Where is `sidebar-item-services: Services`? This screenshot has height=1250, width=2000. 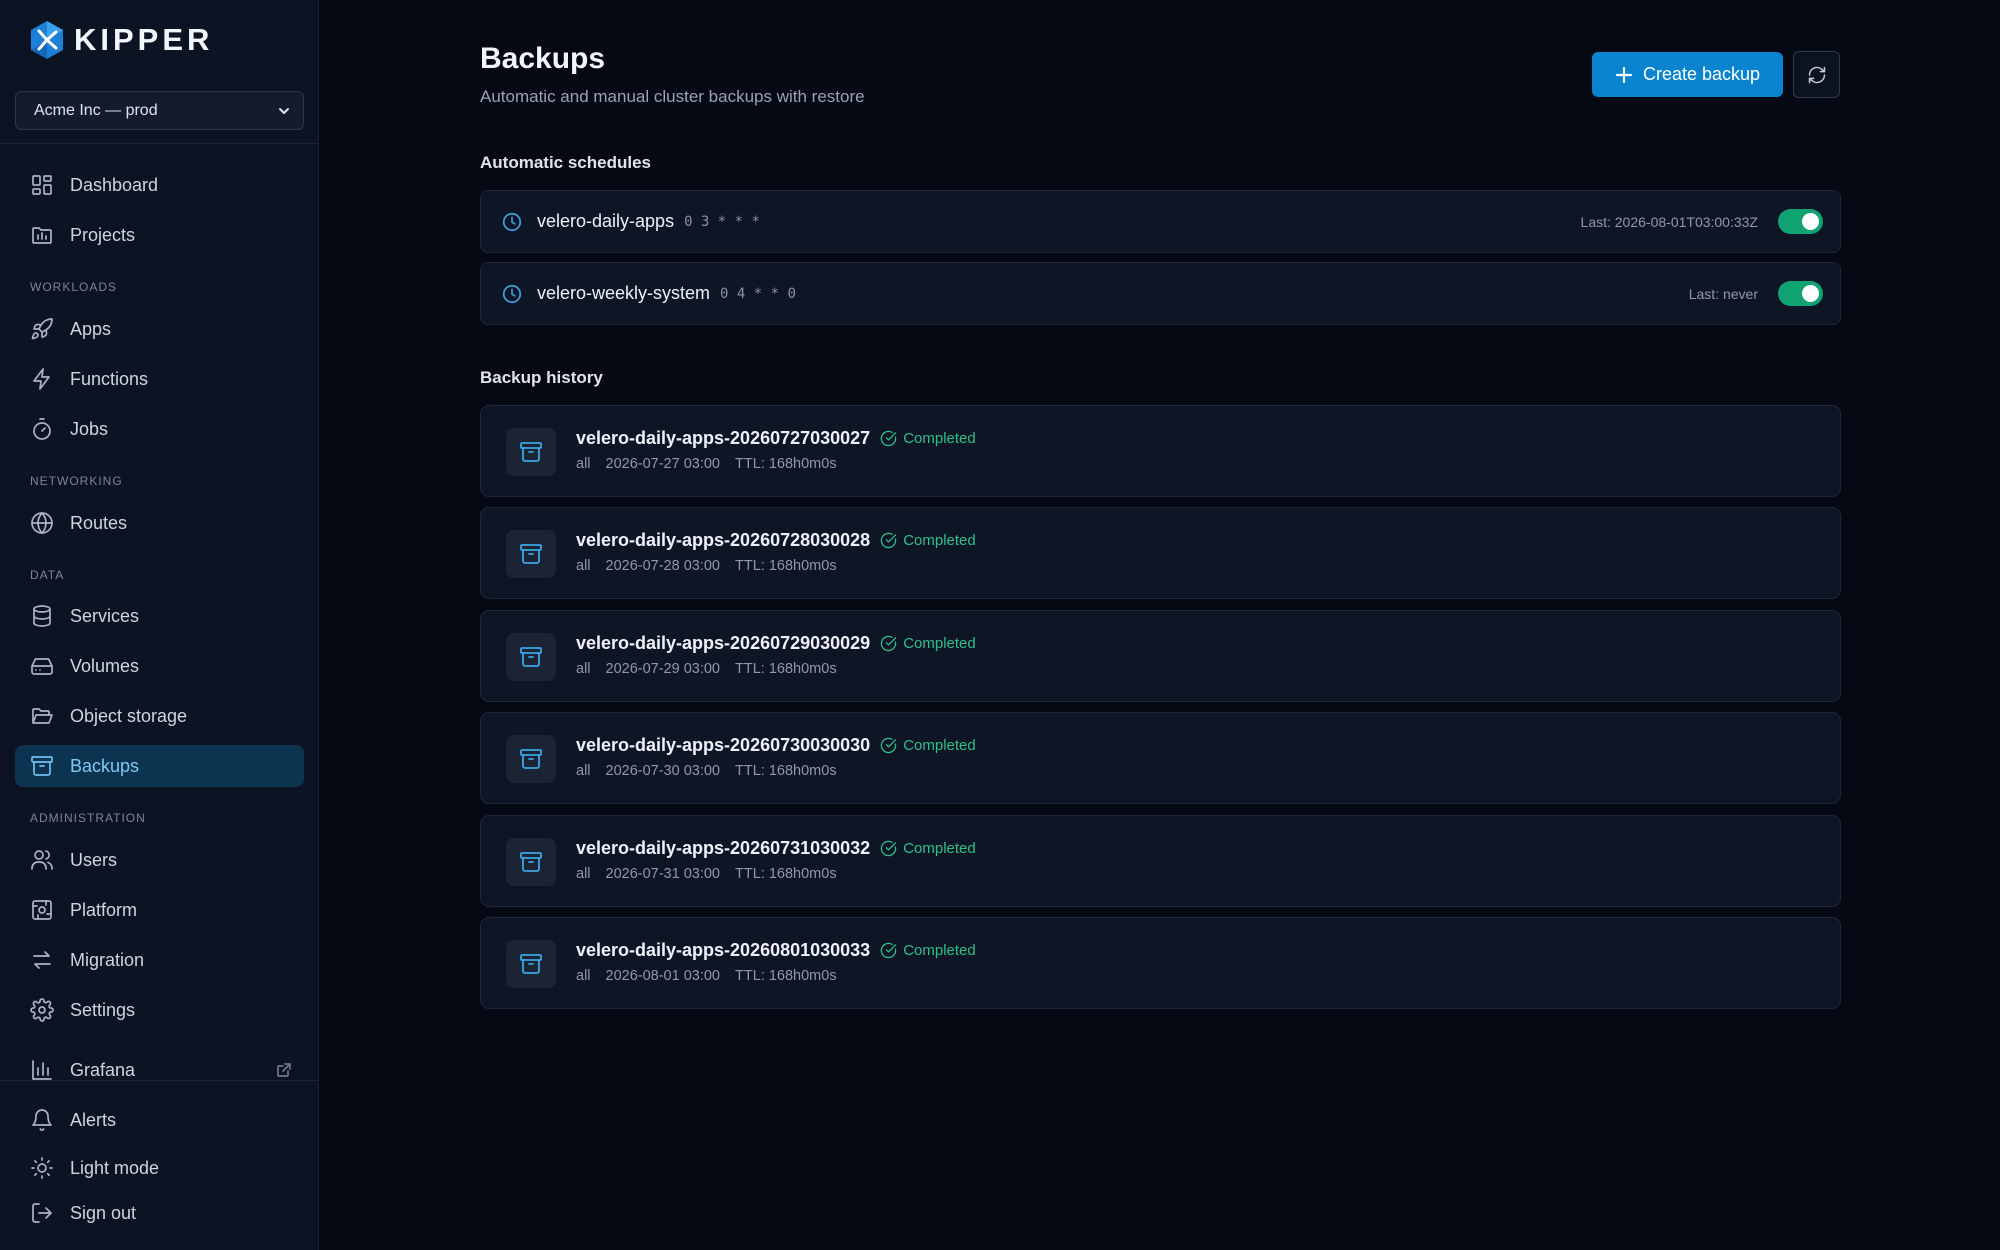 sidebar-item-services: Services is located at coordinates (159, 616).